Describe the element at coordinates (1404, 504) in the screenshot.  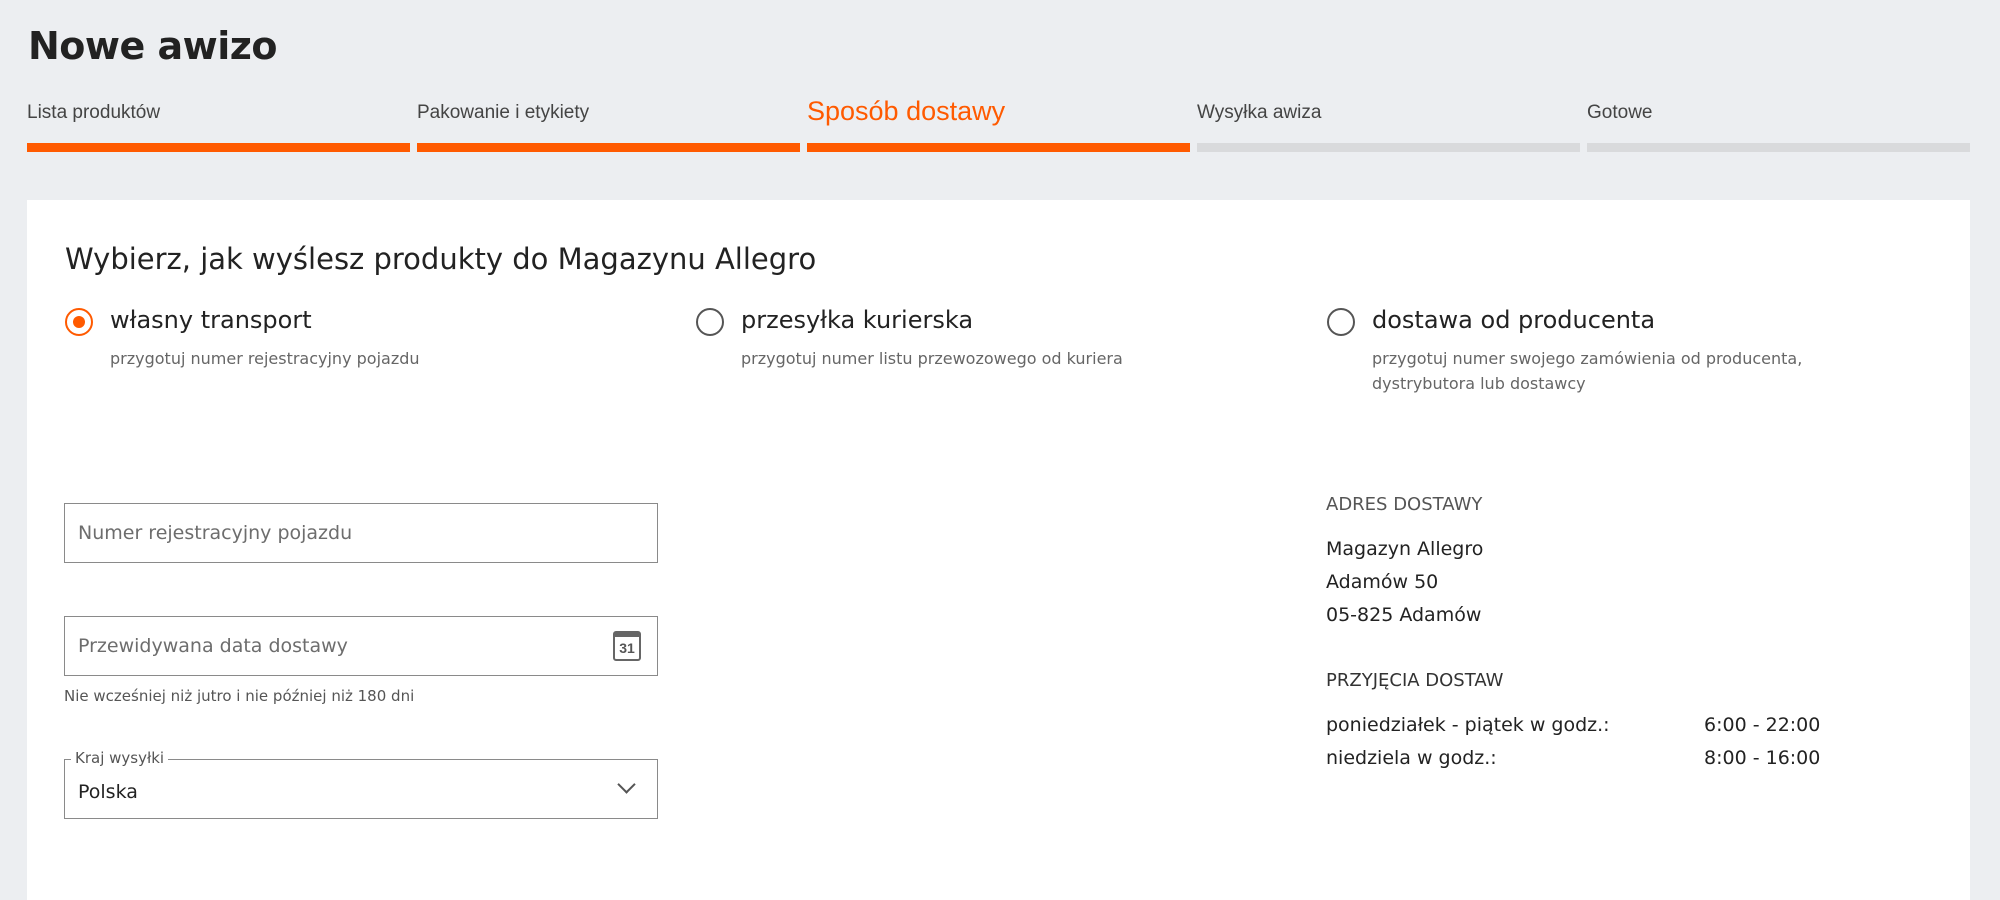
I see `address-heading: ADRES DOSTAWY` at that location.